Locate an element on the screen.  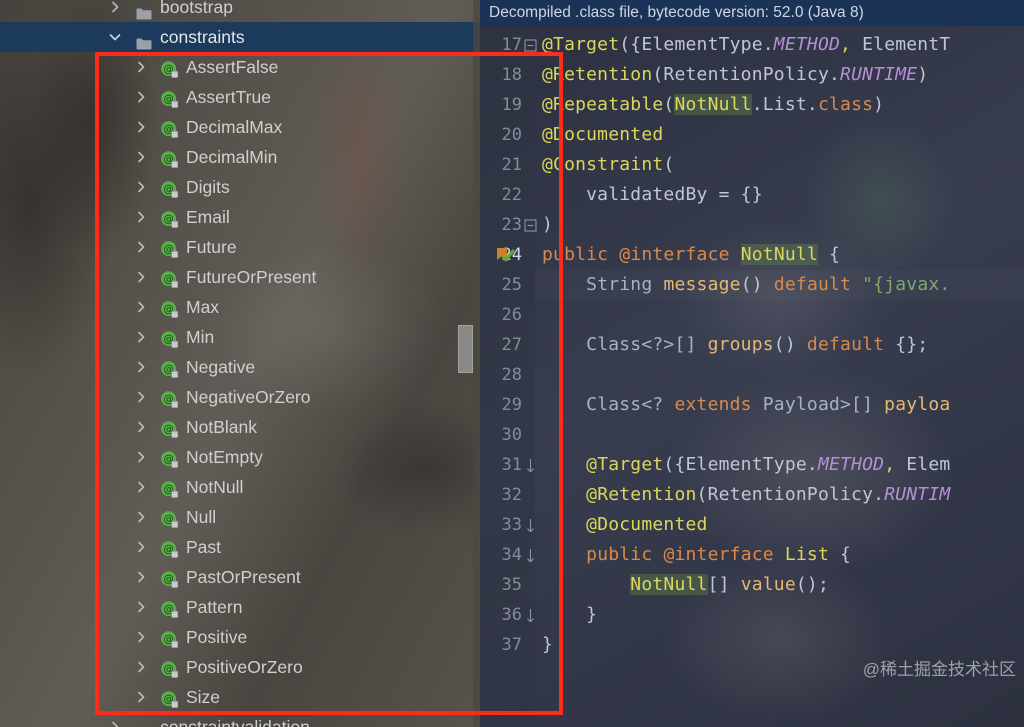
tree-item-positiveorzero: @ PositiveOrZero is located at coordinates (240, 667).